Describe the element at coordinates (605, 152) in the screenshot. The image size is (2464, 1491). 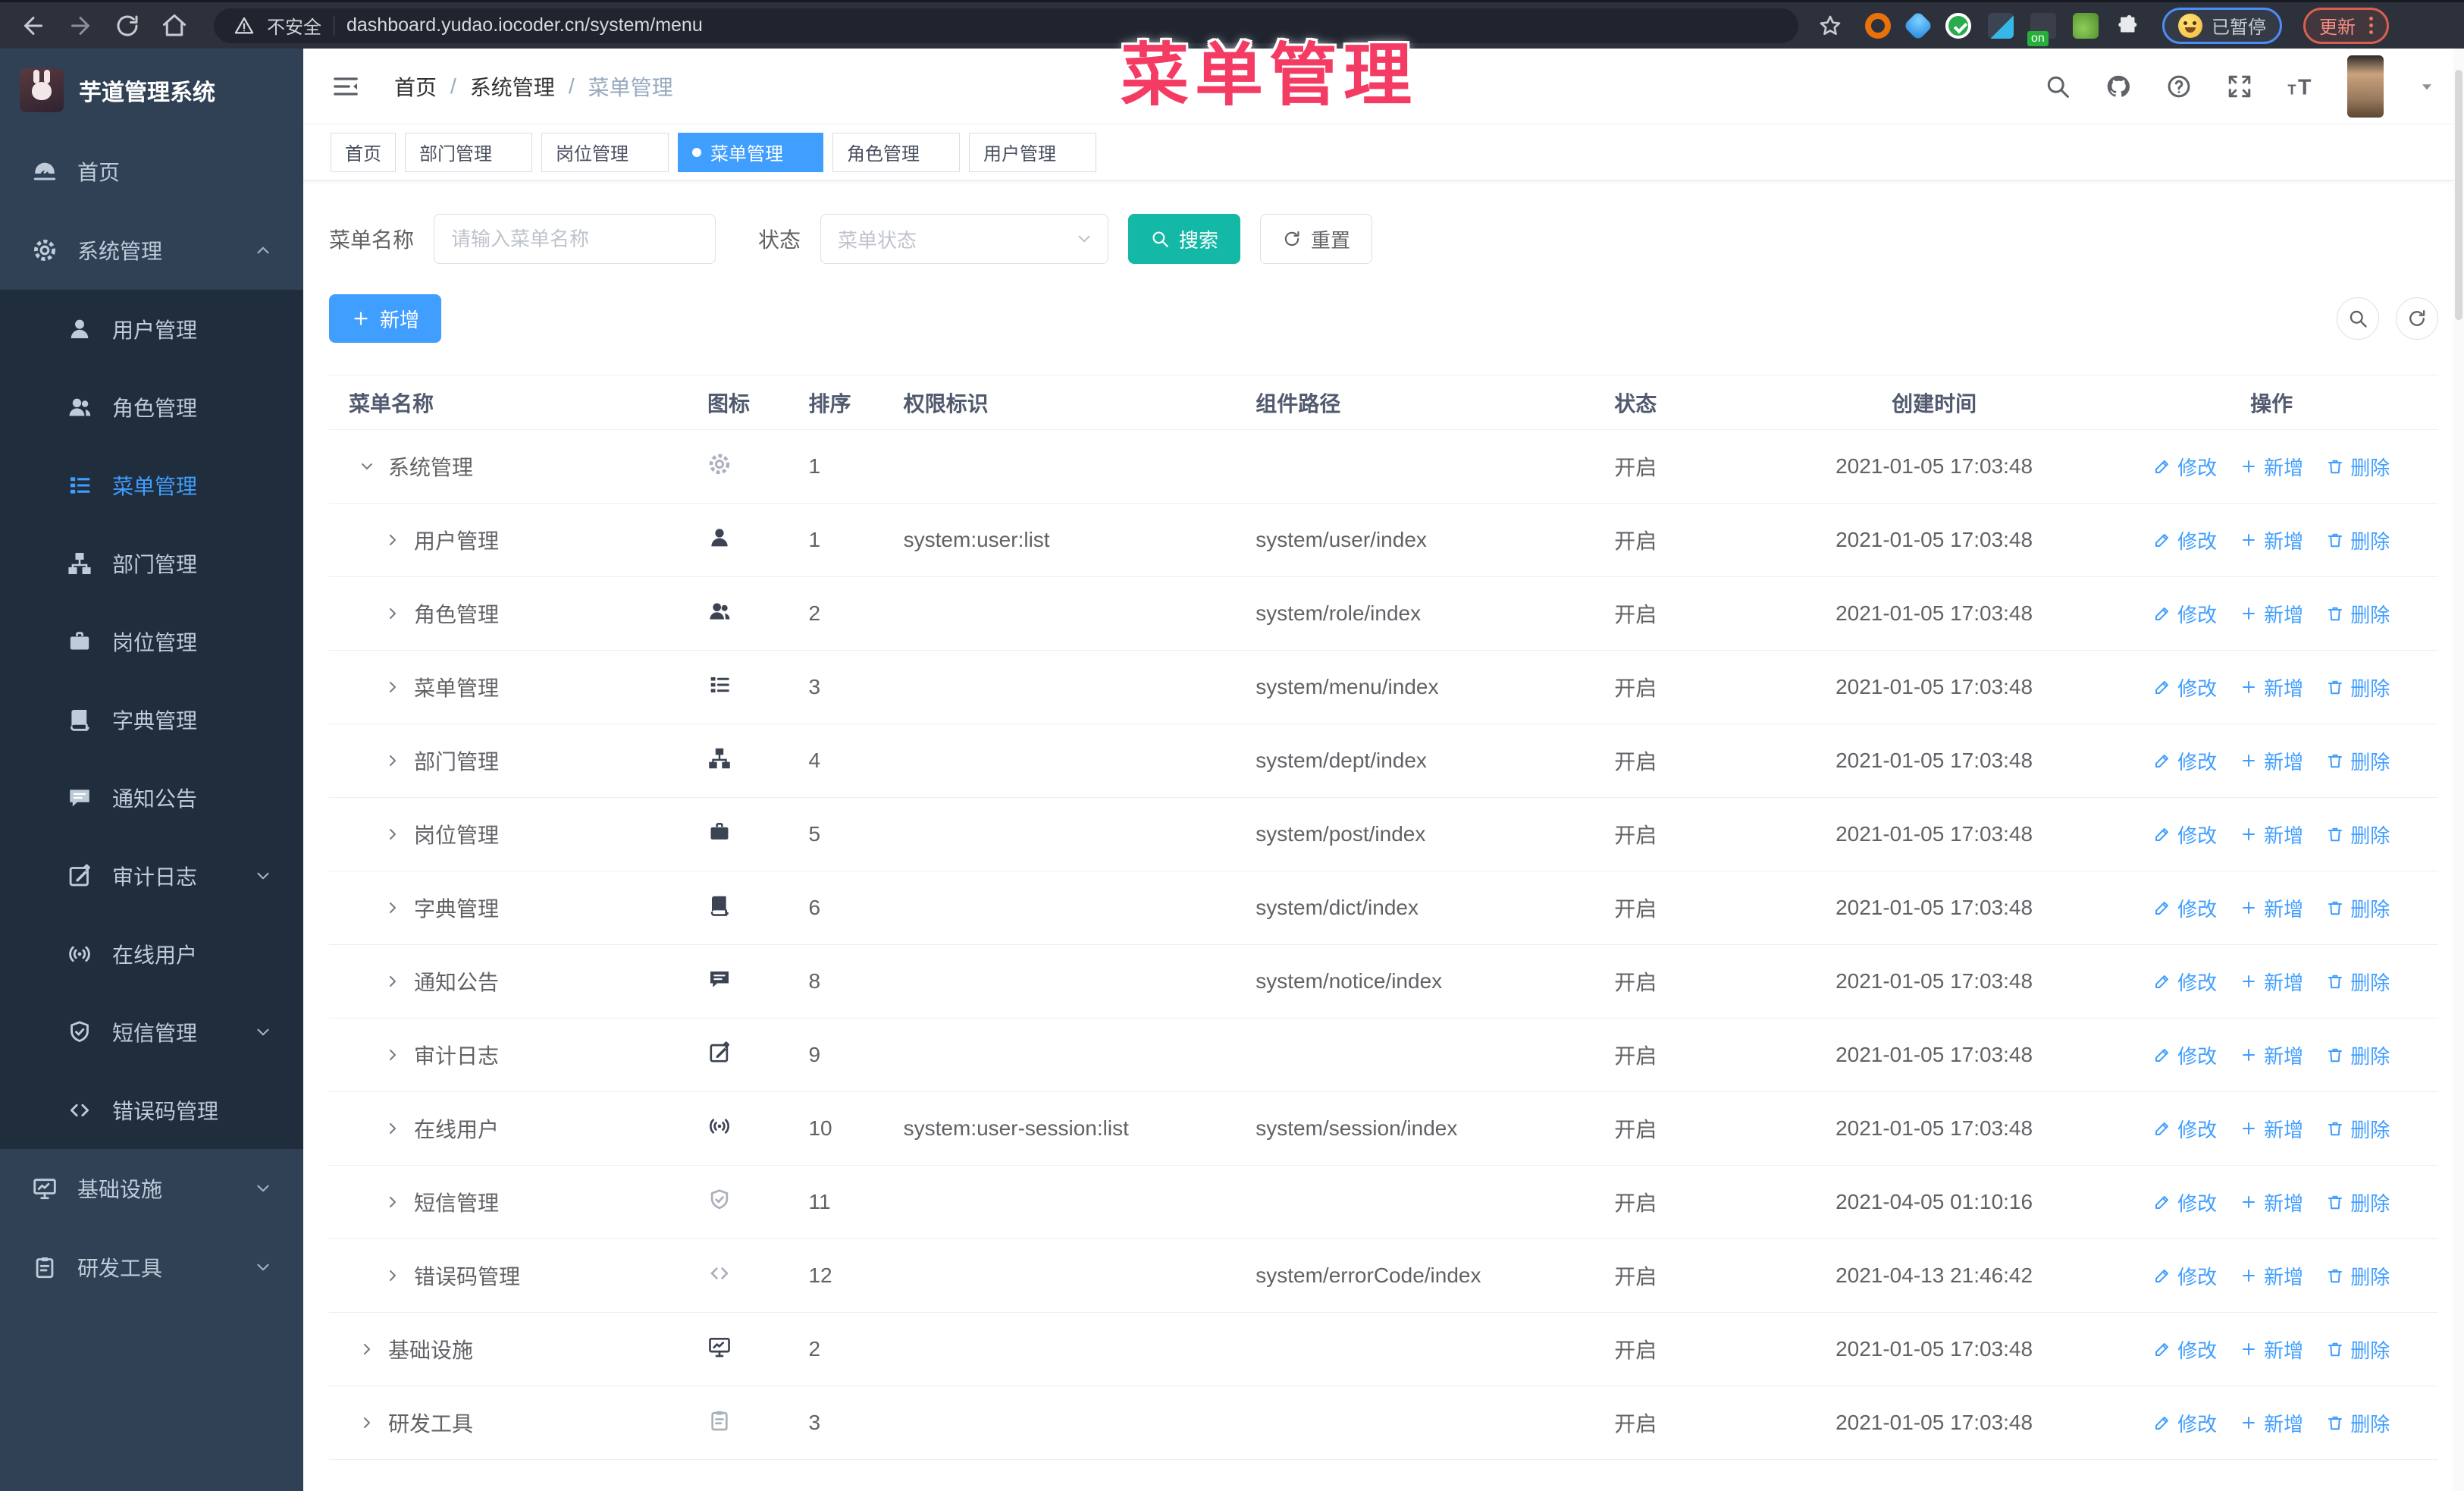
I see `tab-tag: 岗位管理` at that location.